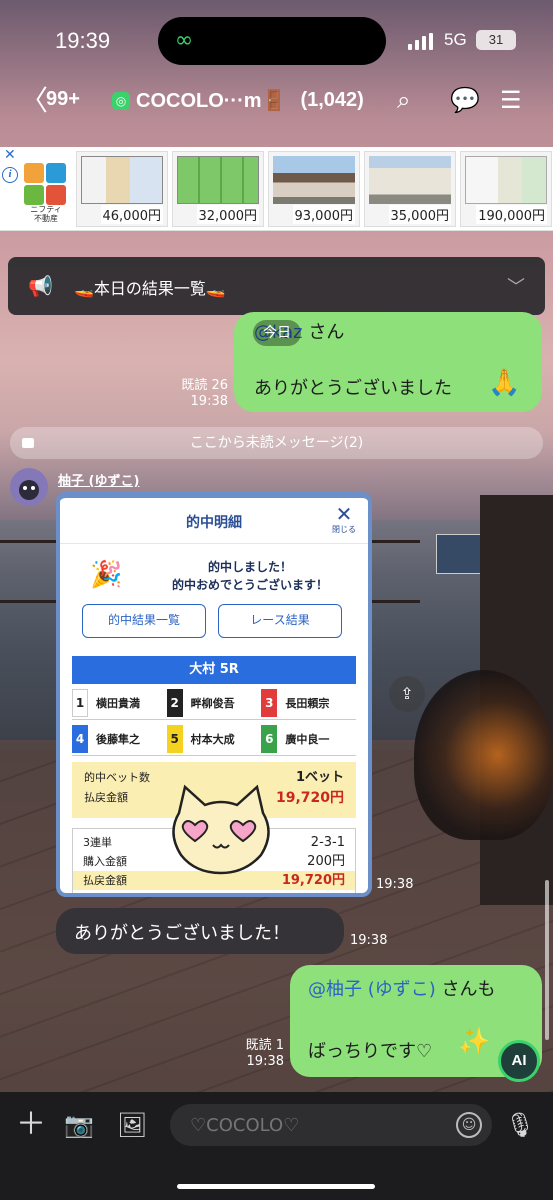  What do you see at coordinates (184, 40) in the screenshot?
I see `link-icon: ∞` at bounding box center [184, 40].